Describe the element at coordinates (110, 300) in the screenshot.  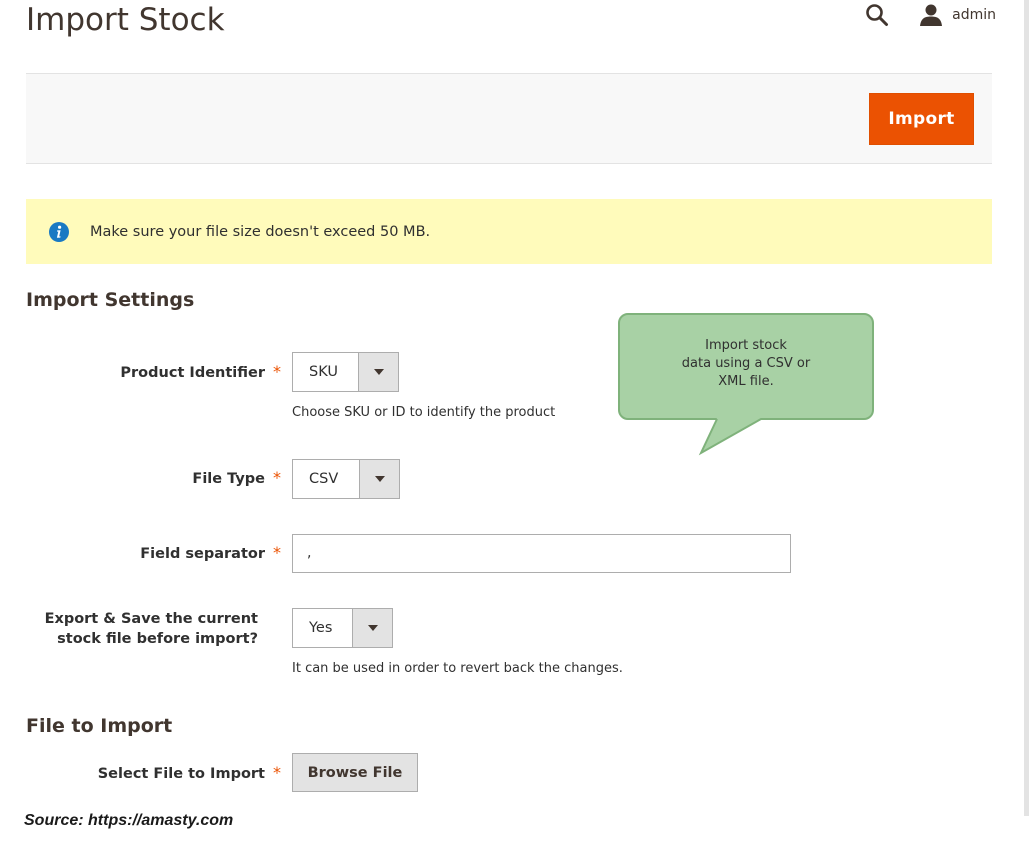
I see `import-settings-title: Import Settings` at that location.